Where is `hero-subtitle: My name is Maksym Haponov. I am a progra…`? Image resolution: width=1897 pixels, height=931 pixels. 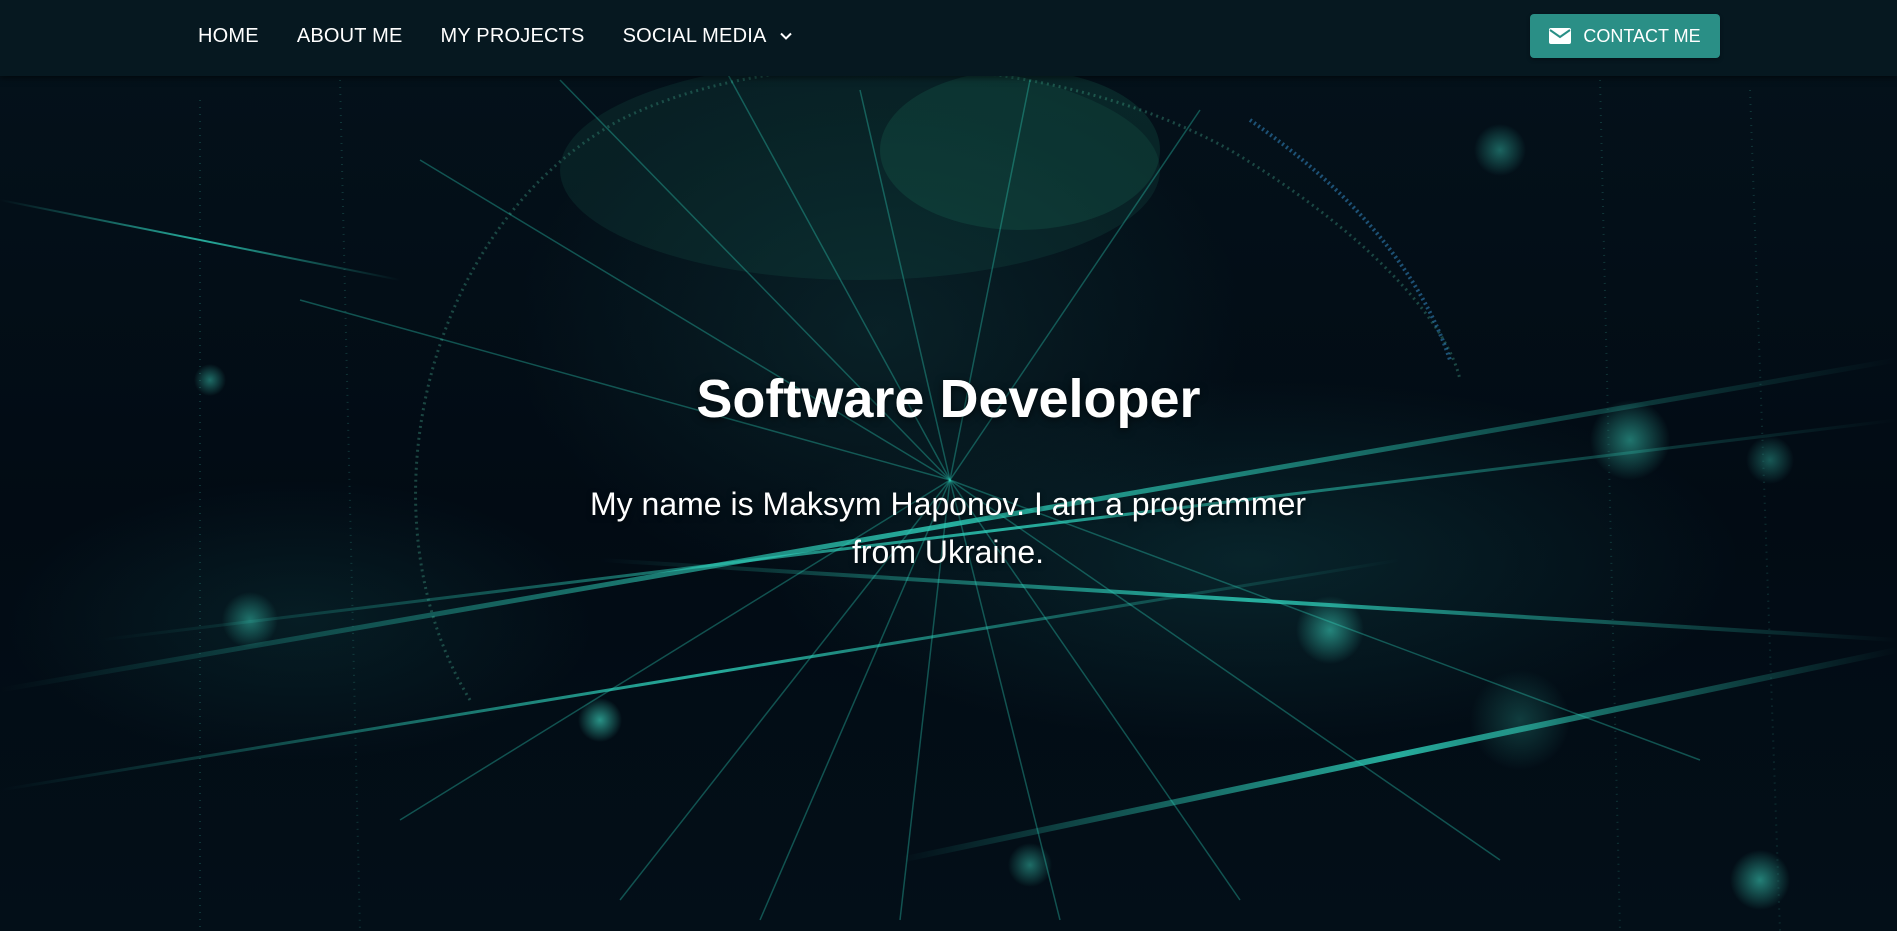 hero-subtitle: My name is Maksym Haponov. I am a progra… is located at coordinates (948, 528).